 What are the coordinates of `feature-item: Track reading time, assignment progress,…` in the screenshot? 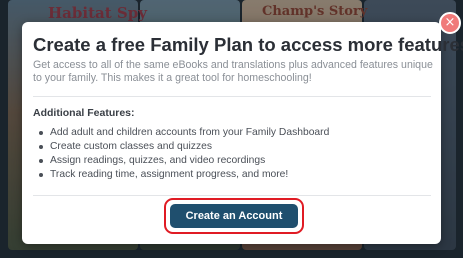 It's located at (182, 175).